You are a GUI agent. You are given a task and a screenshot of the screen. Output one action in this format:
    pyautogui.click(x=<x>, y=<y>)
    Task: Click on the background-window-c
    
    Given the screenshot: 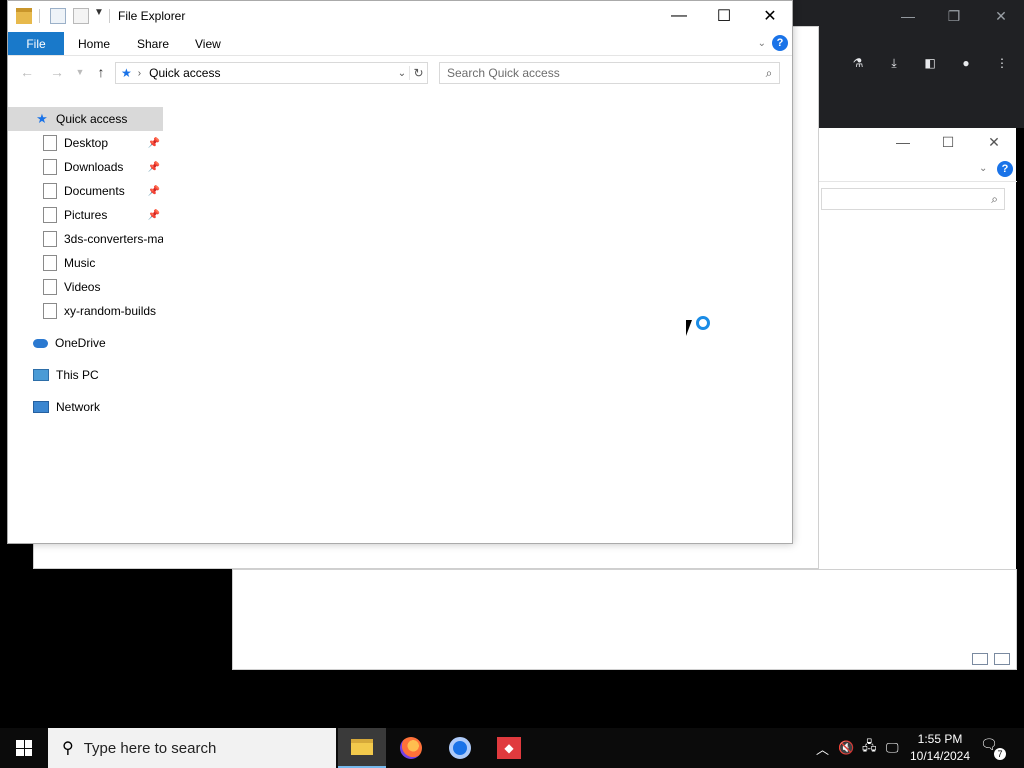 What is the action you would take?
    pyautogui.click(x=624, y=619)
    